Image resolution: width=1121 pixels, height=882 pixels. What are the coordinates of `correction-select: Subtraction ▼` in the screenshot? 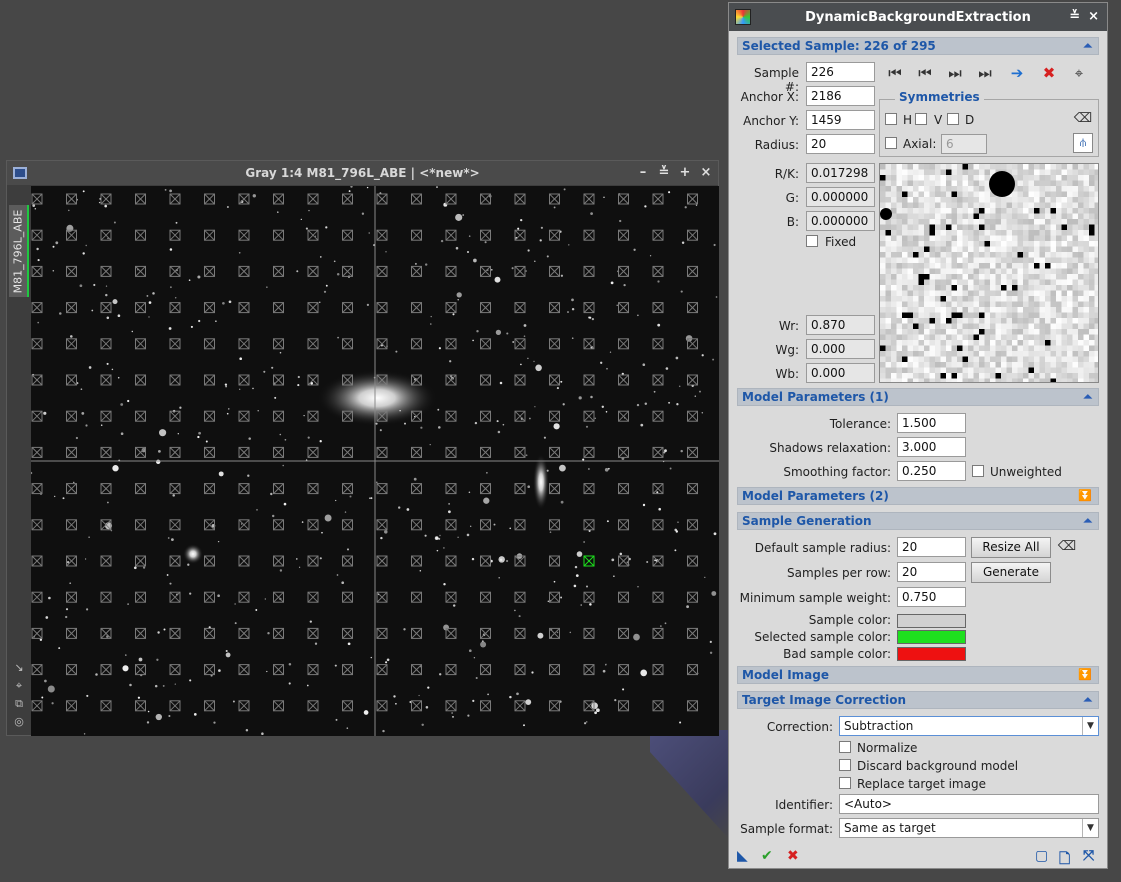 It's located at (969, 726).